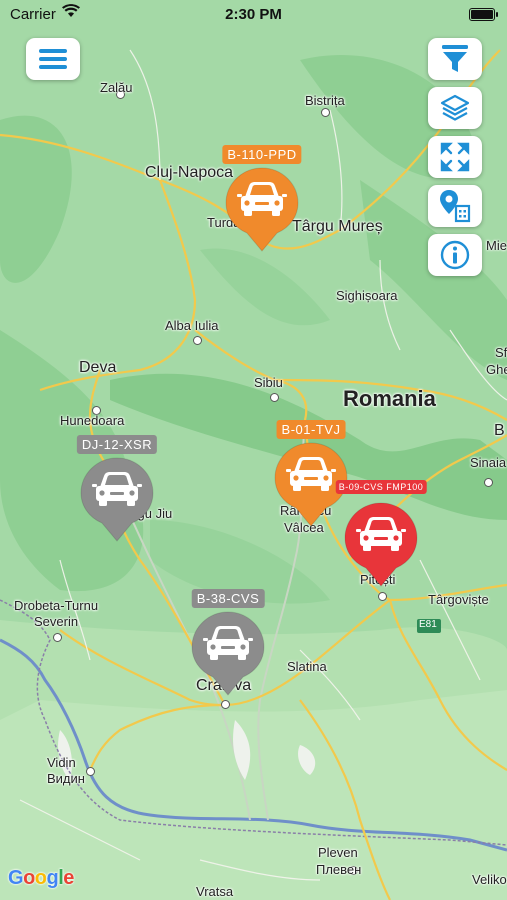  What do you see at coordinates (66, 778) in the screenshot?
I see `label-vidin-cyrillic: Видин` at bounding box center [66, 778].